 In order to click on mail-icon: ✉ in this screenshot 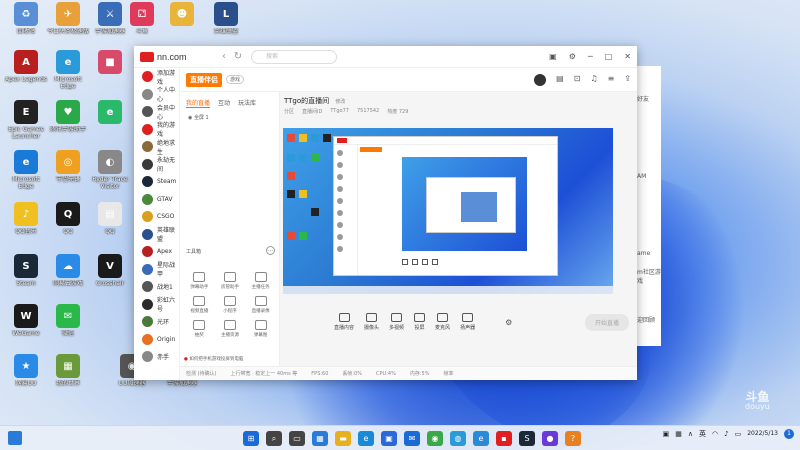, I will do `click(412, 438)`.